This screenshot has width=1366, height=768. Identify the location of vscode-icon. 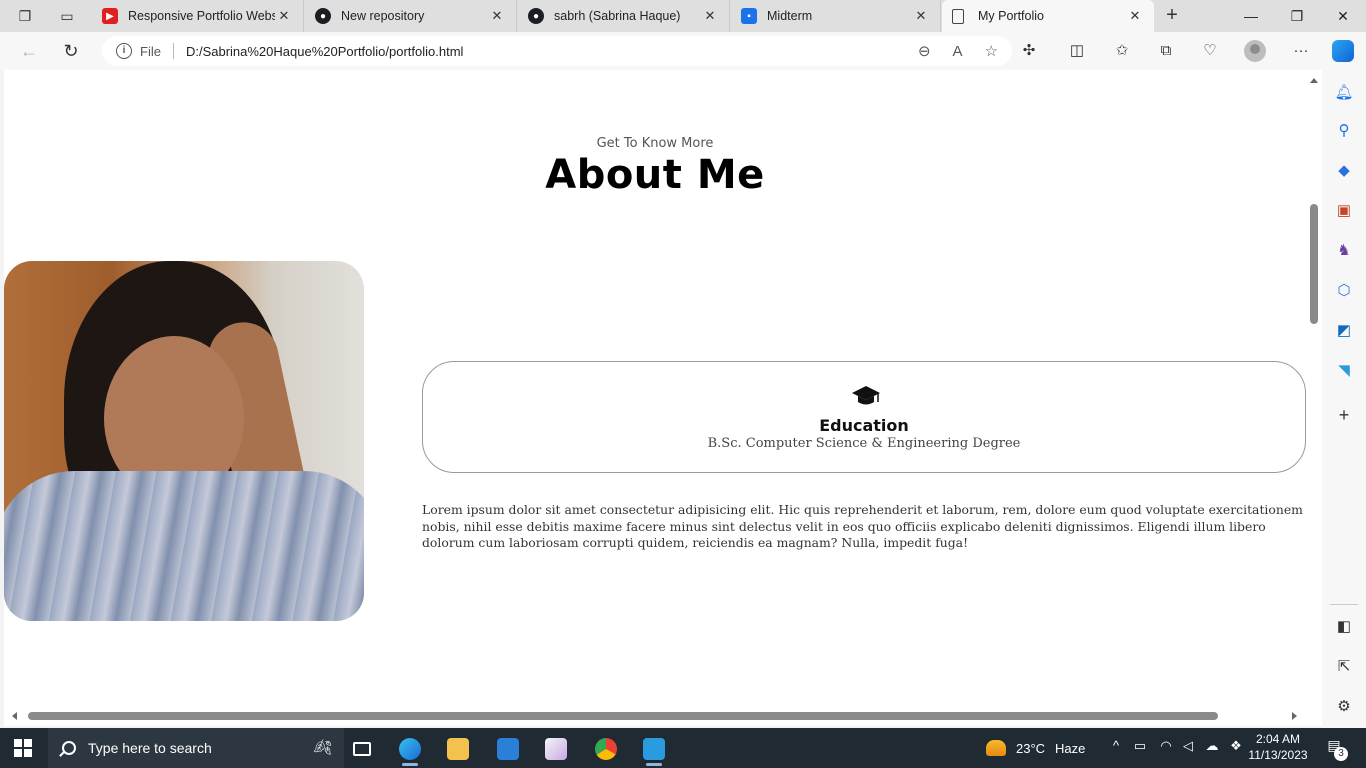
(654, 750).